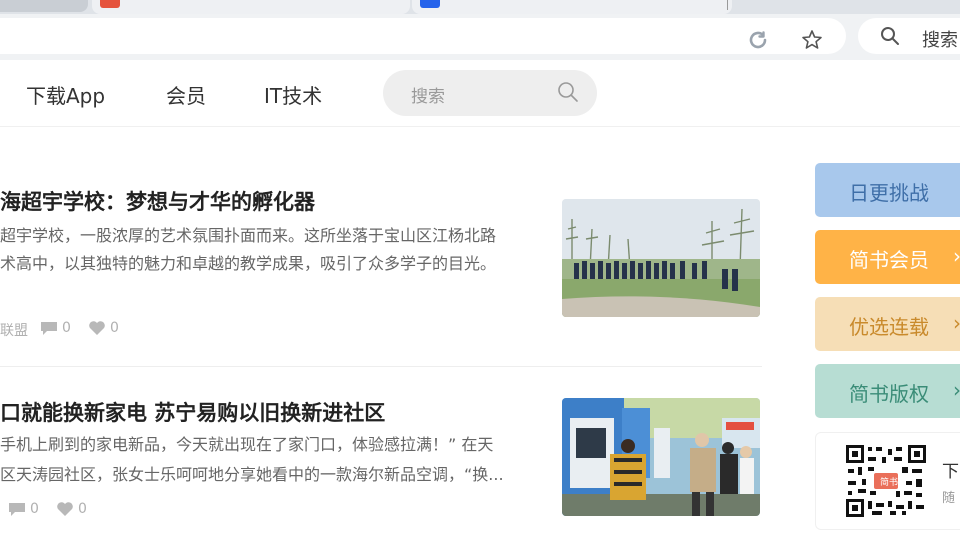 This screenshot has height=540, width=960. What do you see at coordinates (727, 5) in the screenshot?
I see `tab-separator` at bounding box center [727, 5].